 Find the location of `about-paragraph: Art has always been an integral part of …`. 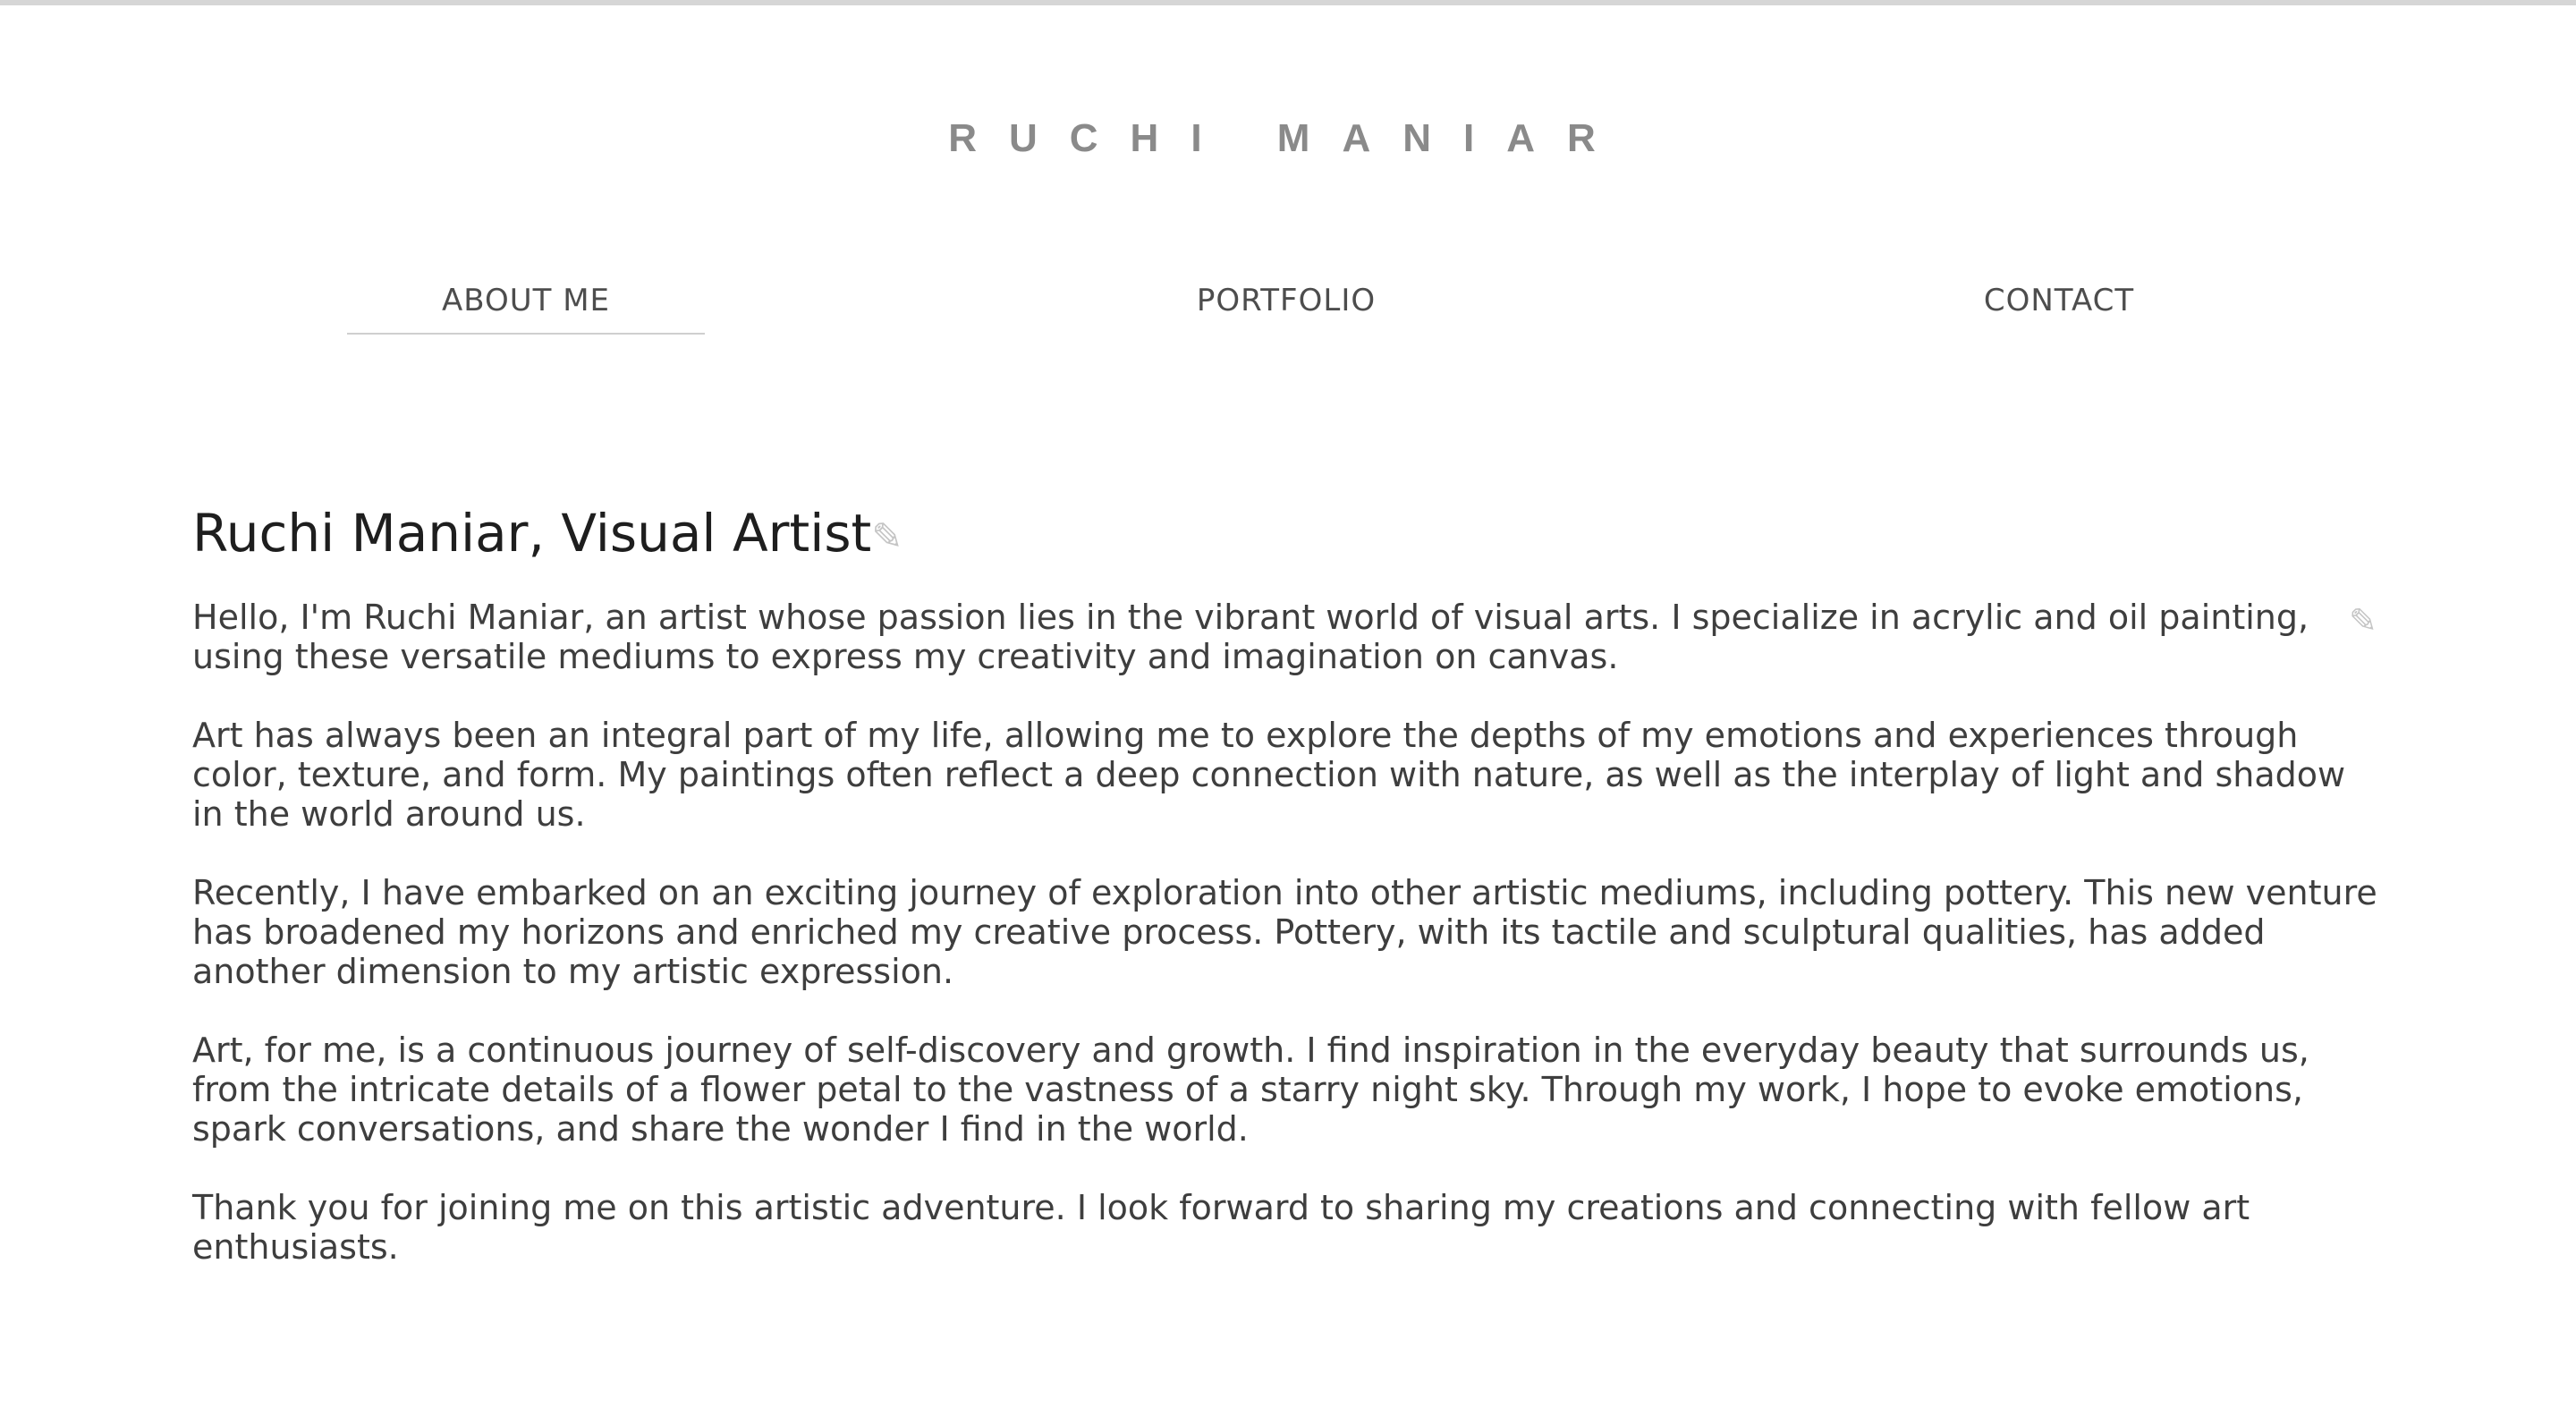

about-paragraph: Art has always been an integral part of … is located at coordinates (1269, 775).